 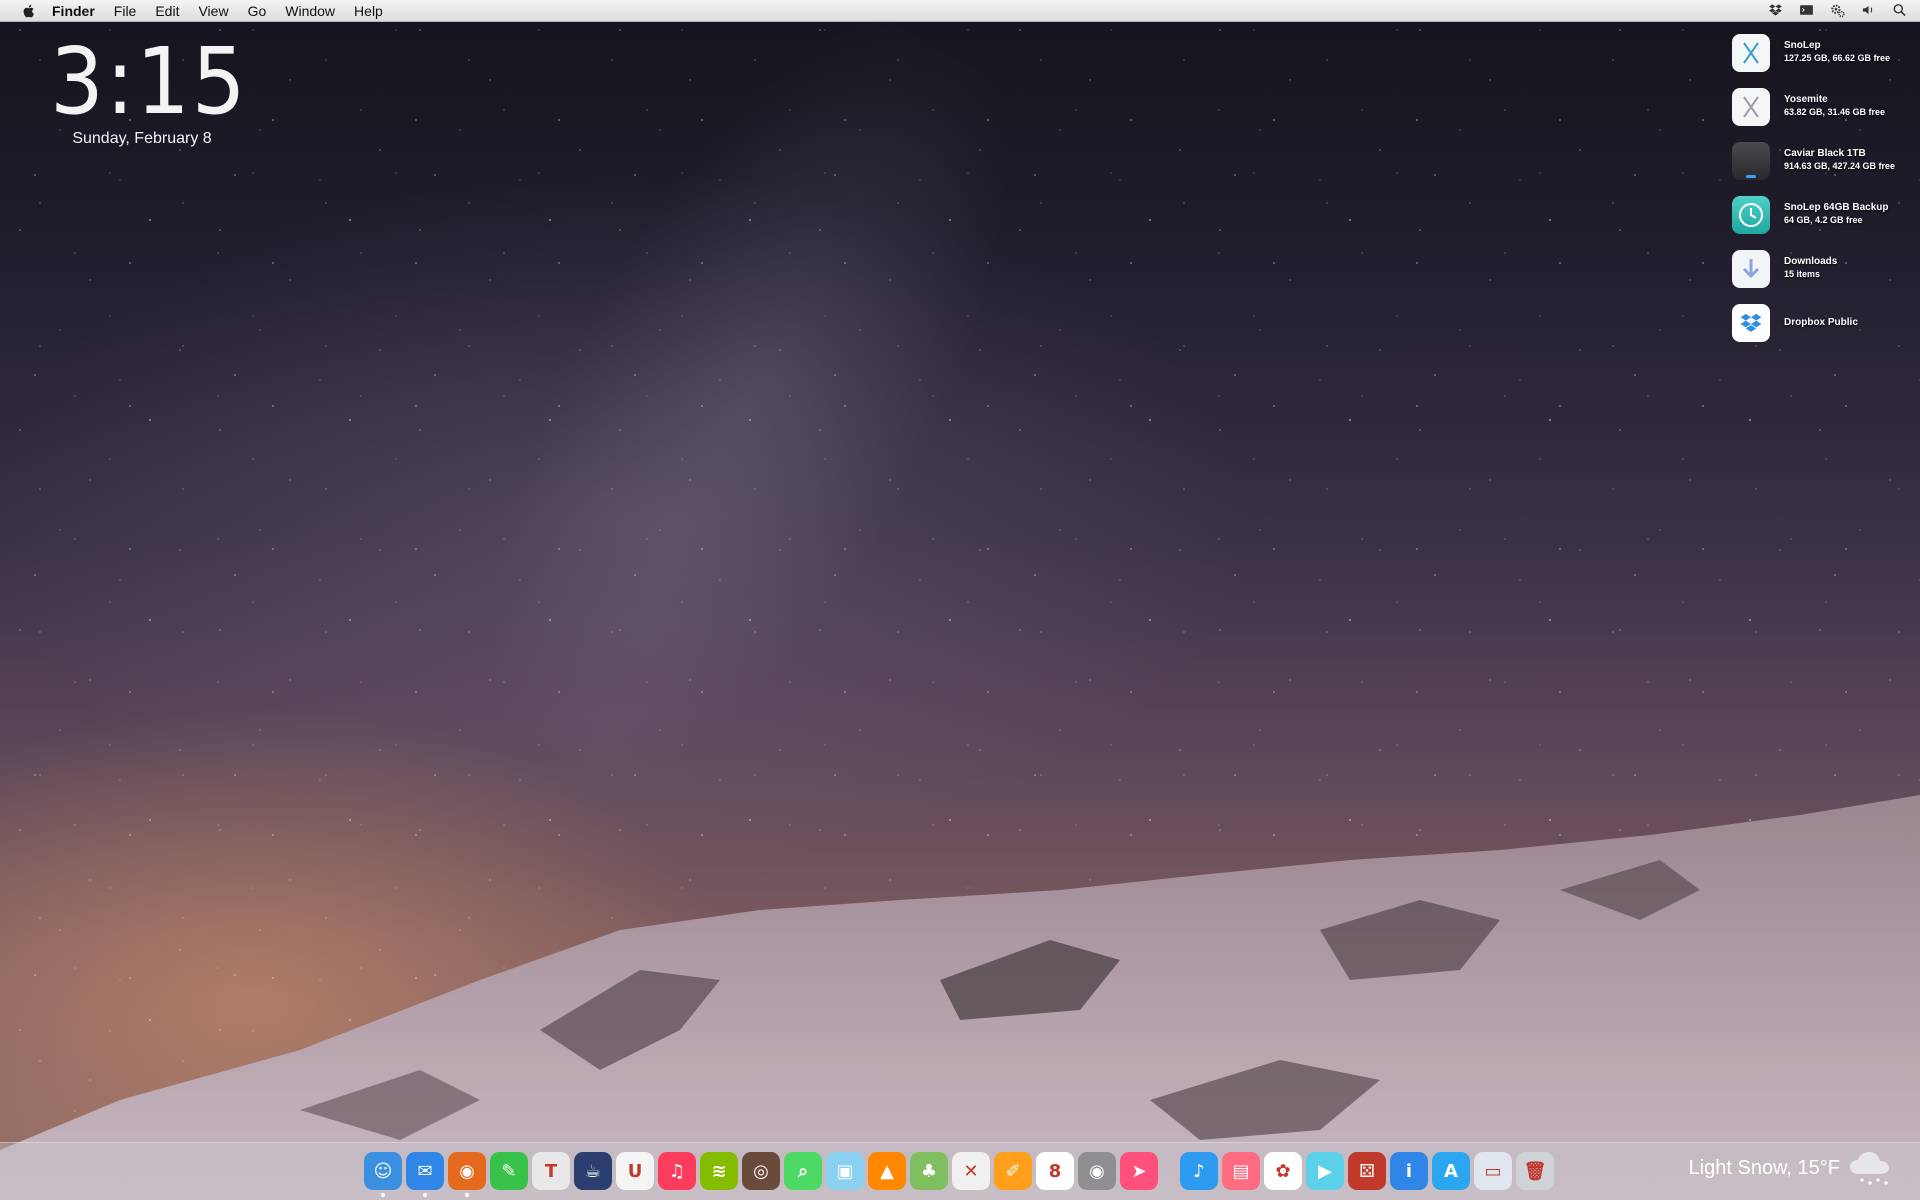 I want to click on terminal-icon, so click(x=1806, y=10).